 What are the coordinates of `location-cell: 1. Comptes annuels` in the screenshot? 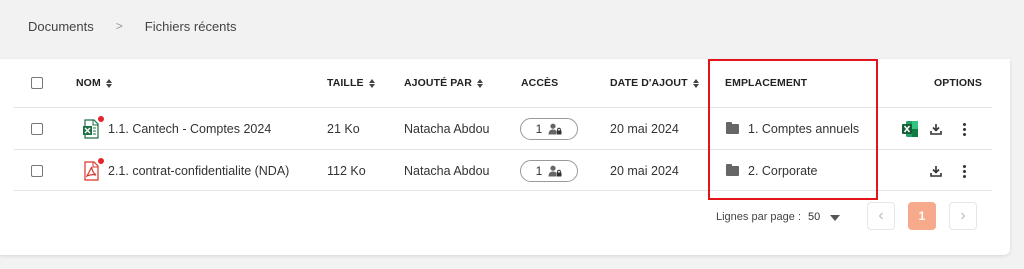 It's located at (792, 129).